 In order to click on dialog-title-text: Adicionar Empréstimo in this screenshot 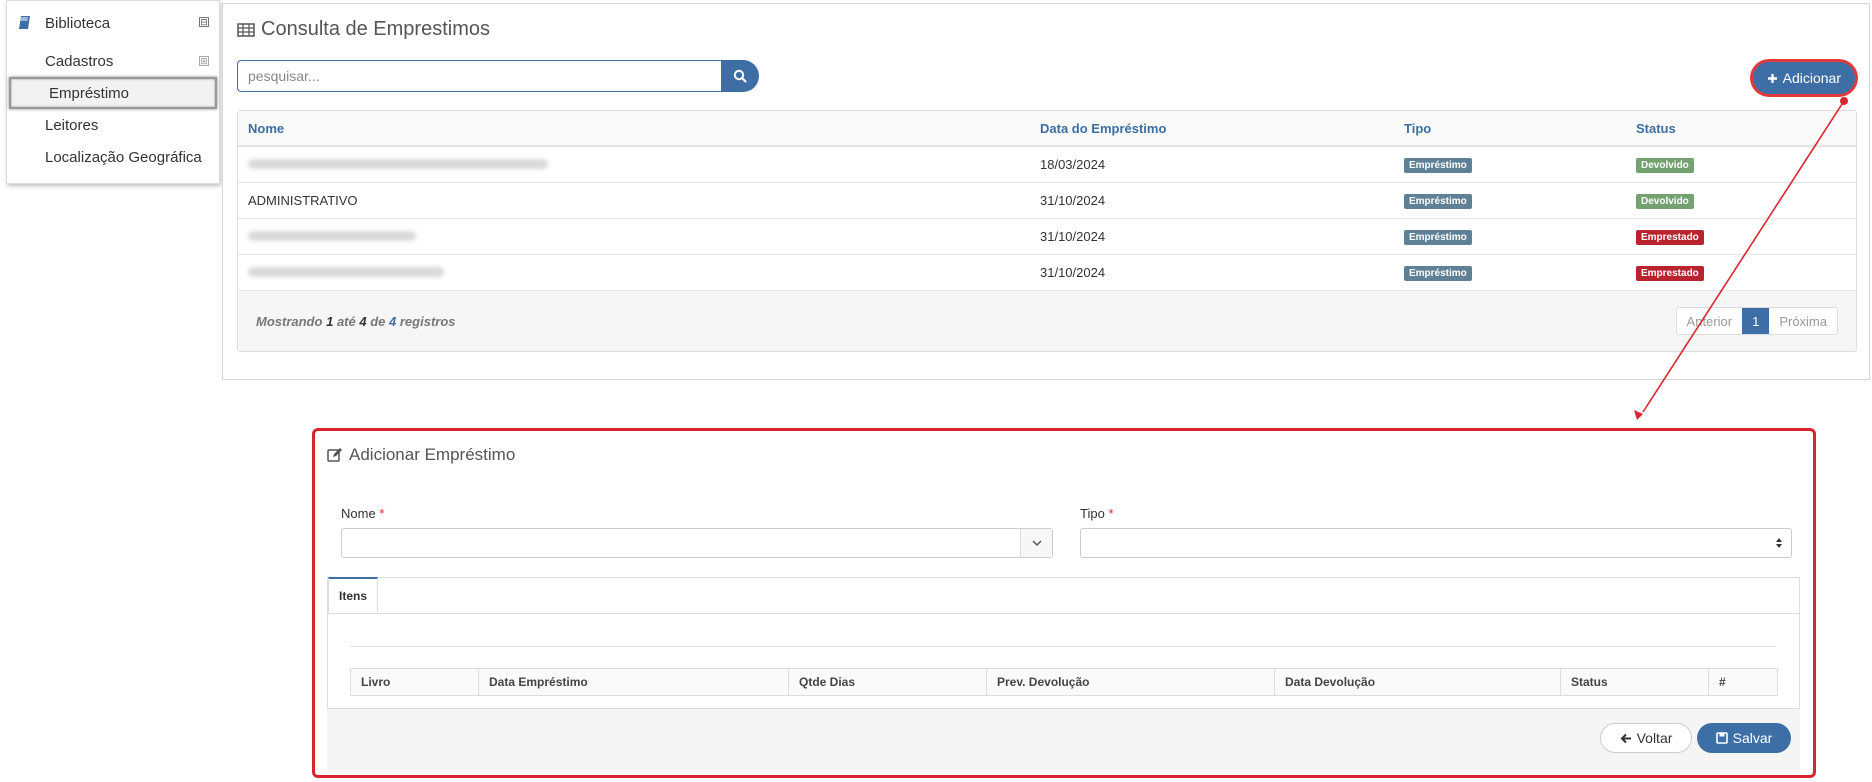, I will do `click(432, 454)`.